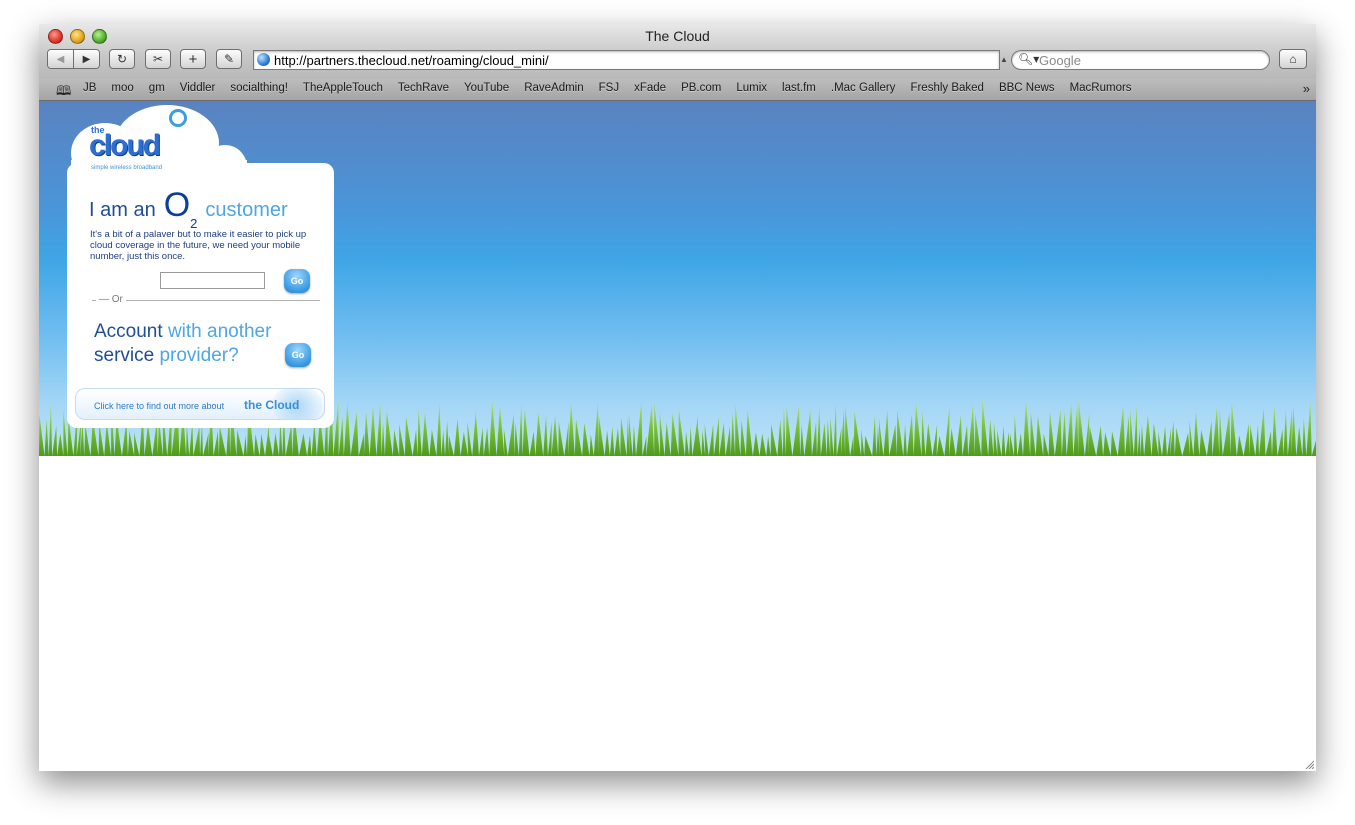  Describe the element at coordinates (263, 59) in the screenshot. I see `globe-icon` at that location.